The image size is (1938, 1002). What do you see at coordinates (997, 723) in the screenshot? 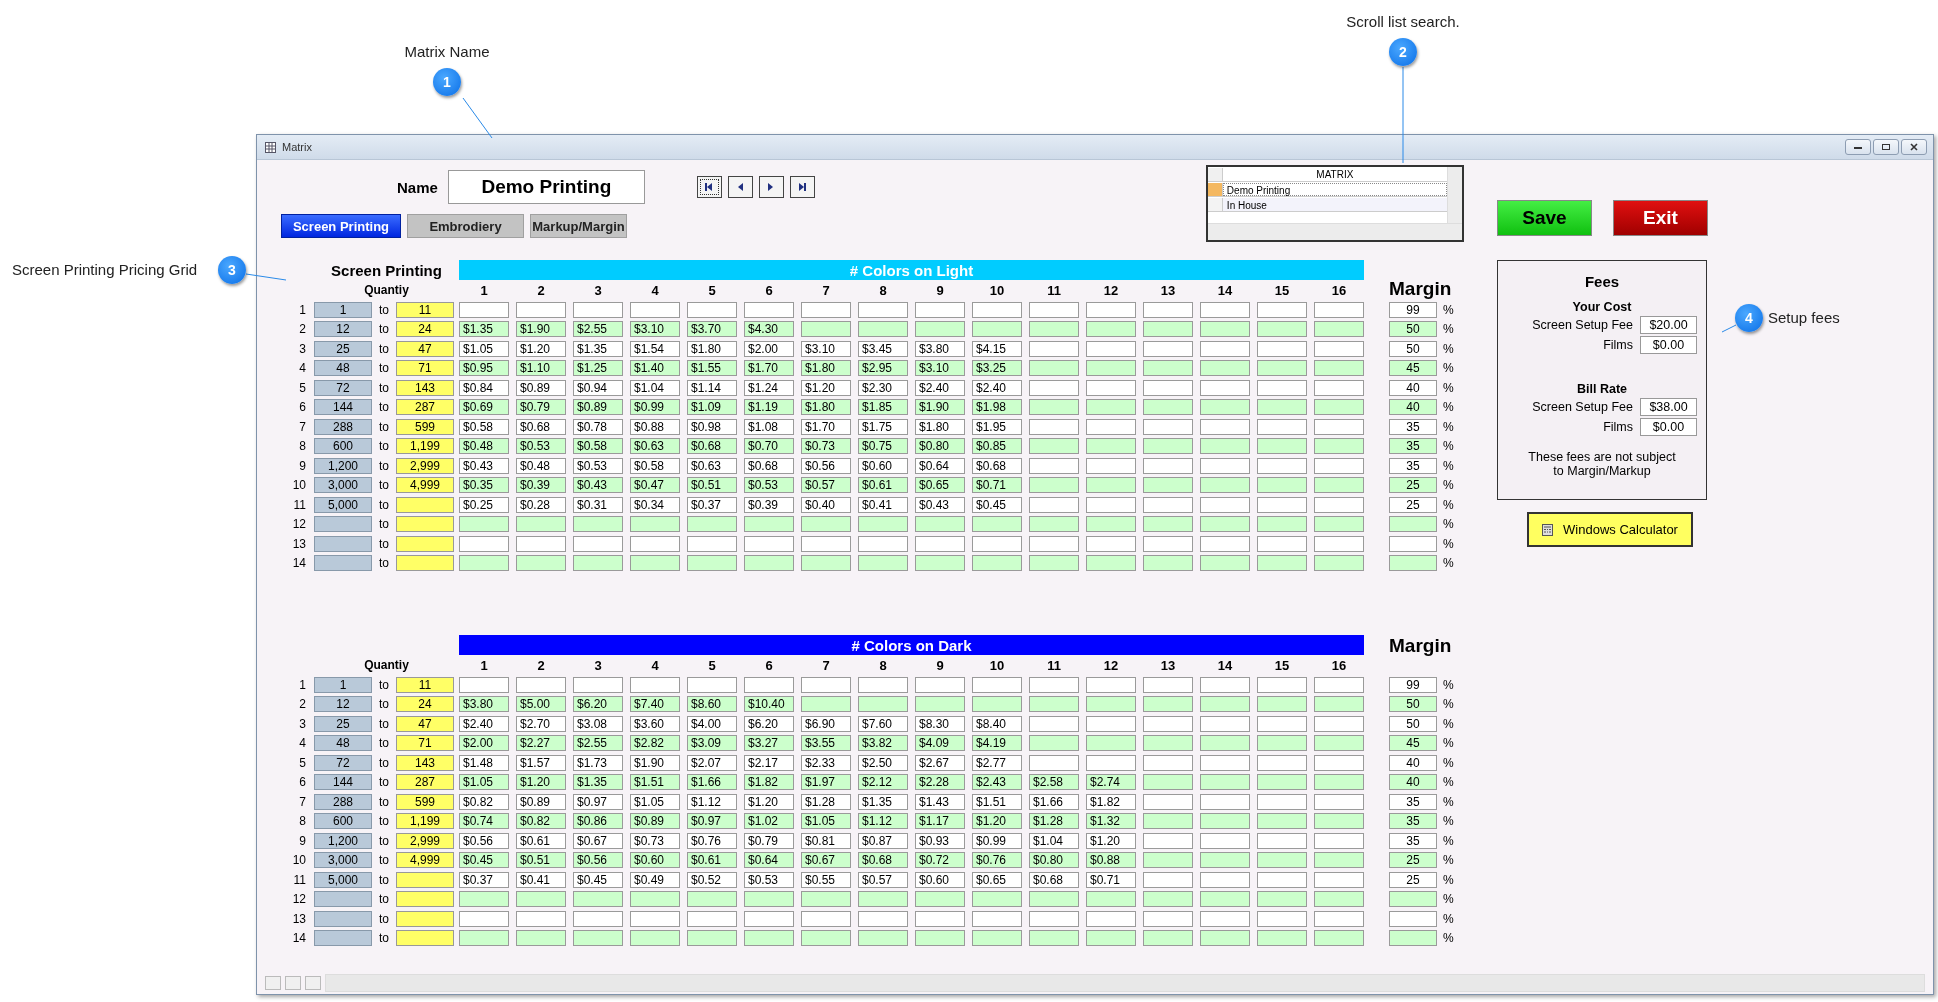
I see `price-field: $8.40` at bounding box center [997, 723].